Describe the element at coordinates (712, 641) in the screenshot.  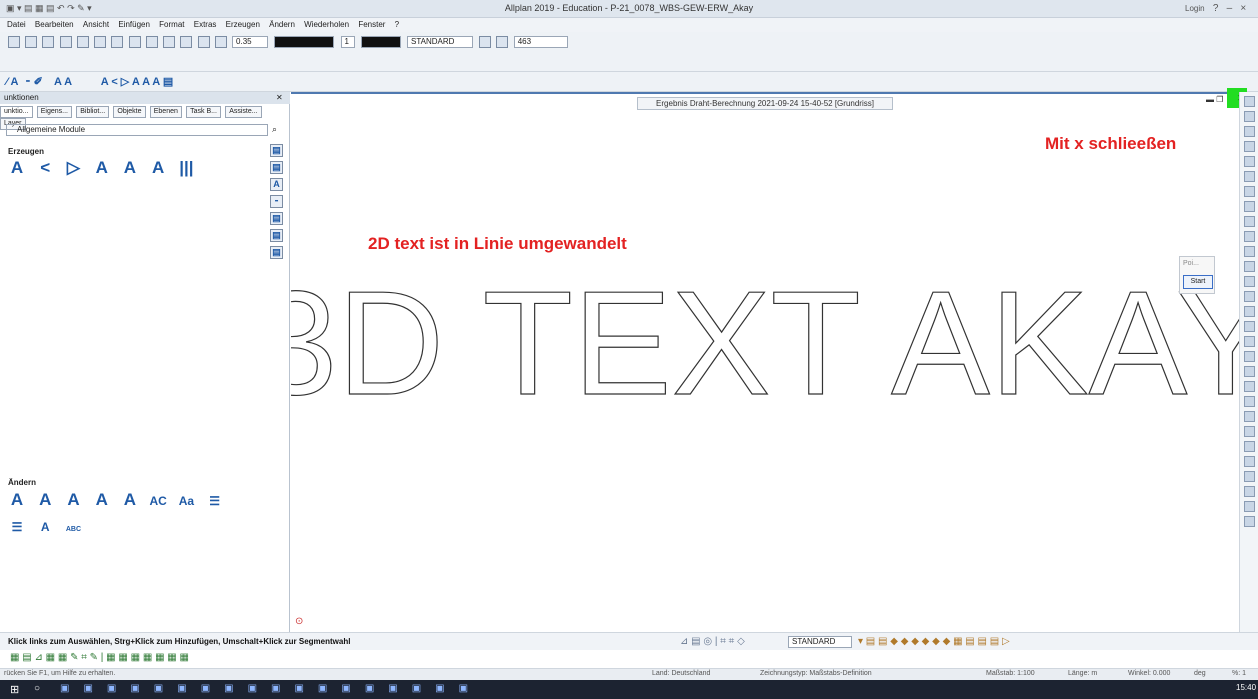
I see `snap-tools: ⊿ ▤ ◎ | ⌗ ⌗ ◇` at that location.